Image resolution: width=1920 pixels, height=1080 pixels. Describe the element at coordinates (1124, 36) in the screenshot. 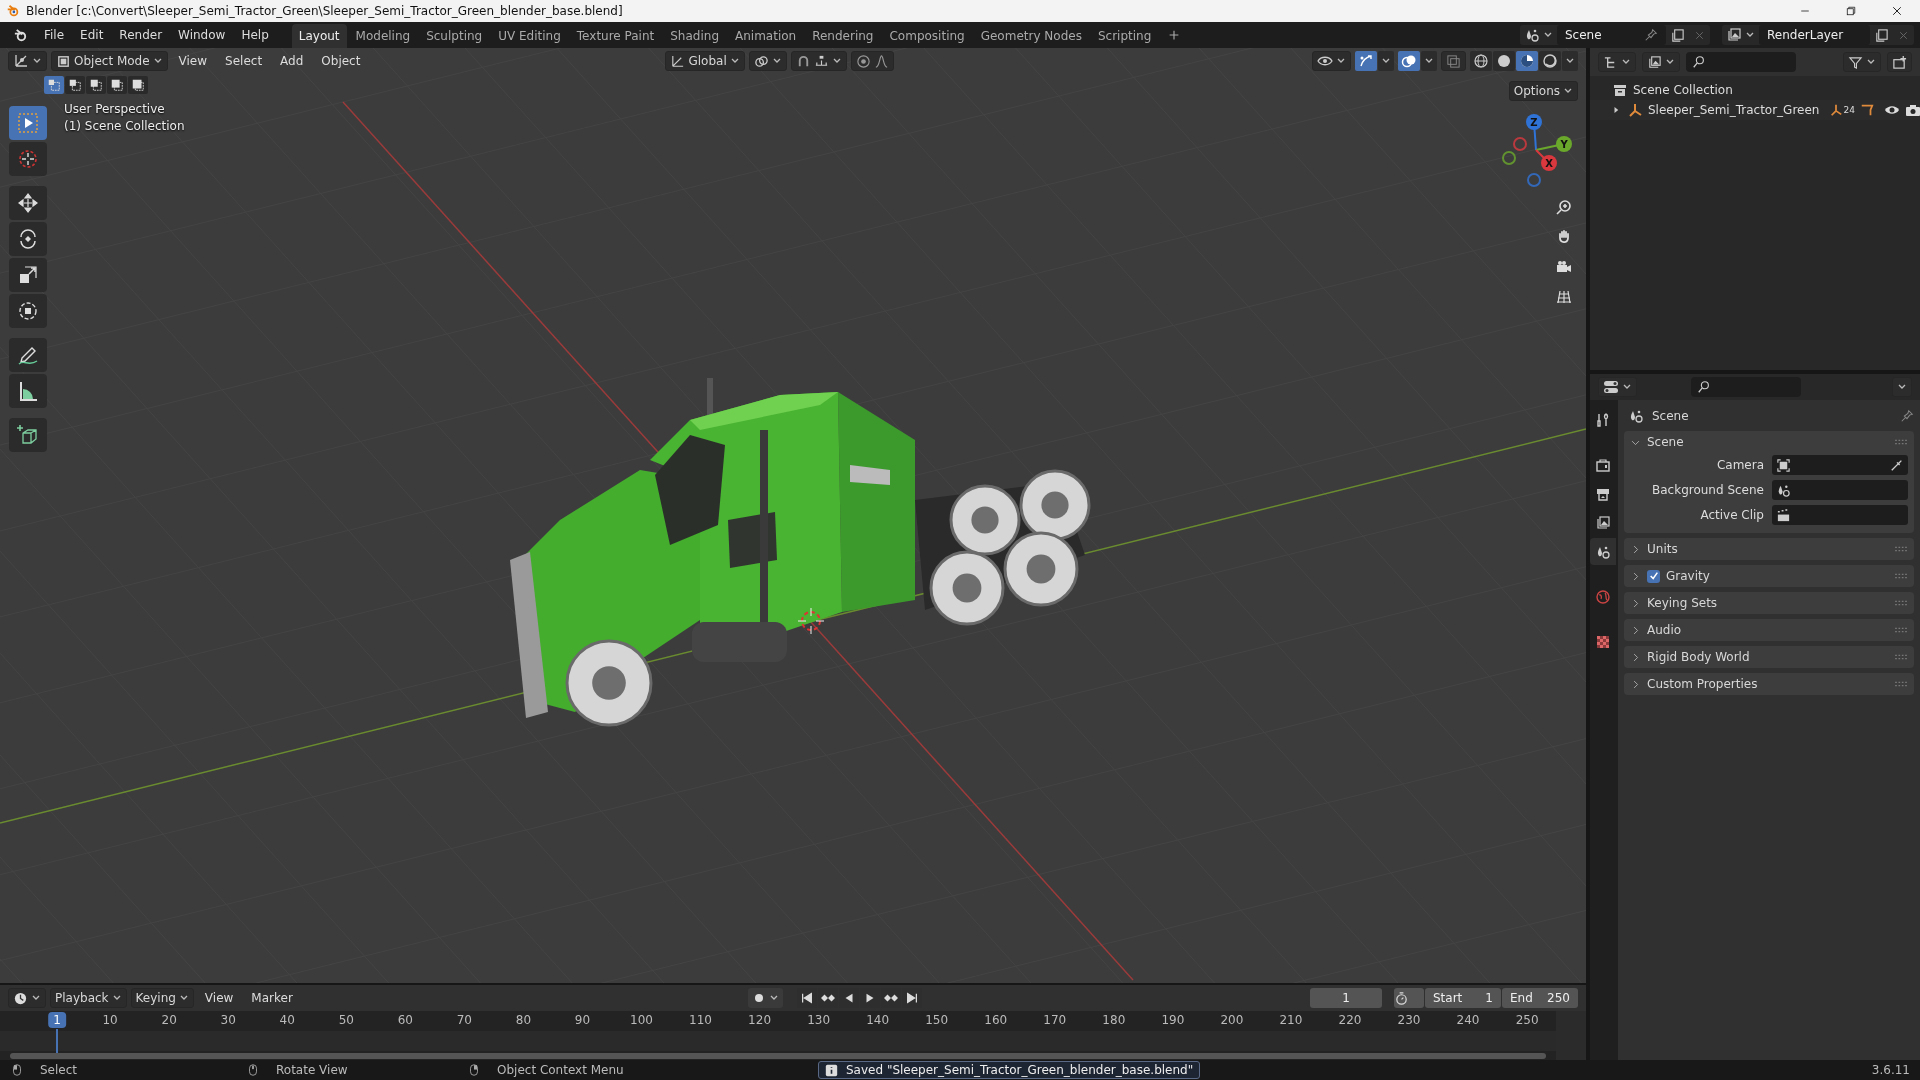

I see `workspace-tab: Scripting` at that location.